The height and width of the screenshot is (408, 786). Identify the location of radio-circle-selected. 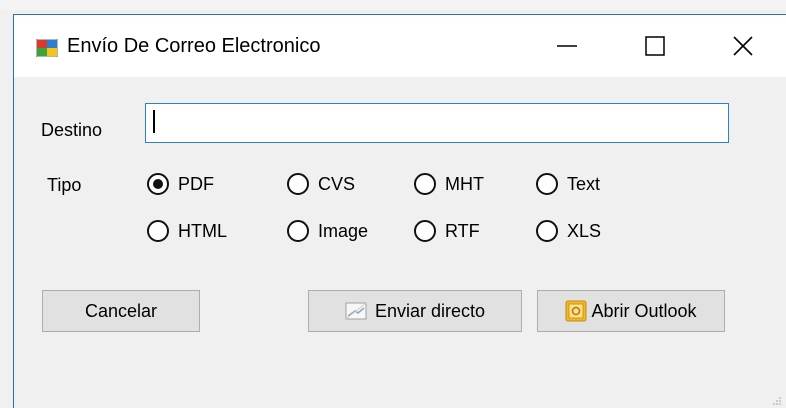
(158, 184).